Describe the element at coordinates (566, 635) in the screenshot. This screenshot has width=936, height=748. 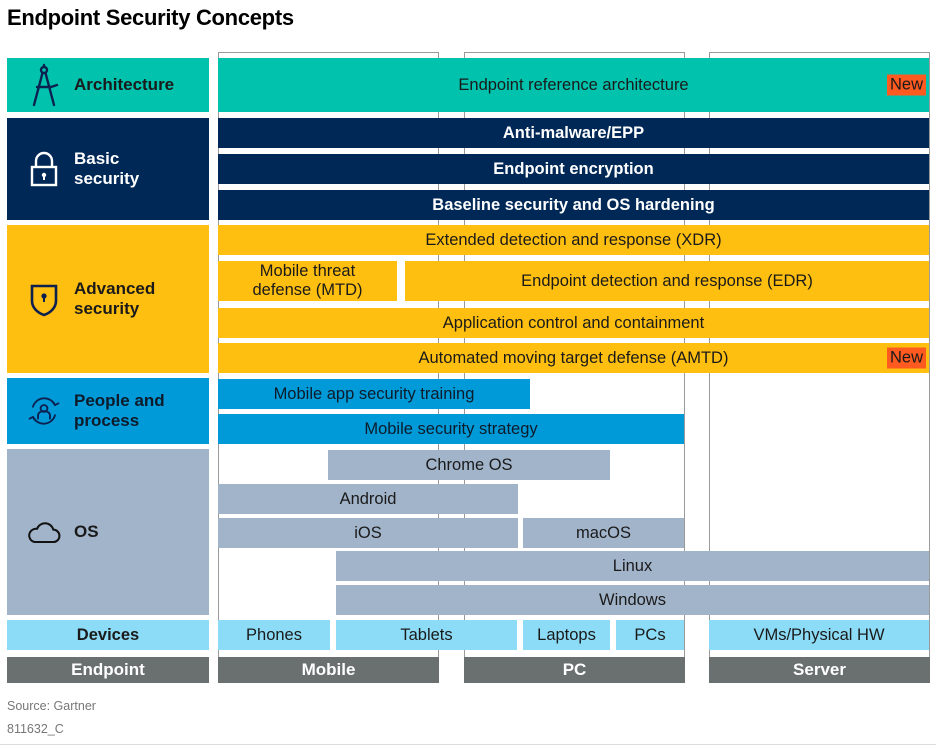
I see `device-laptops: Laptops` at that location.